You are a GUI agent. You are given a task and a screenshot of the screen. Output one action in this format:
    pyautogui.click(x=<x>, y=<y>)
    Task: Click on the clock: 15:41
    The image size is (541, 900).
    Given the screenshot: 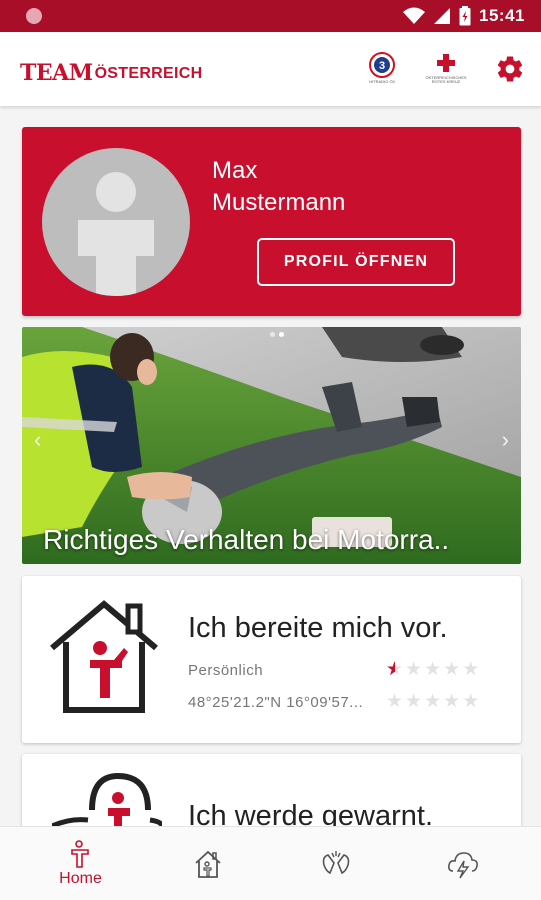 What is the action you would take?
    pyautogui.click(x=502, y=15)
    